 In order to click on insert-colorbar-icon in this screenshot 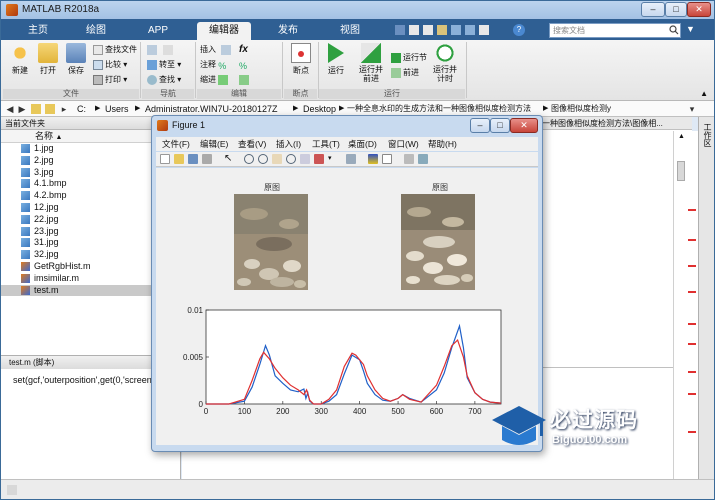, I will do `click(373, 159)`.